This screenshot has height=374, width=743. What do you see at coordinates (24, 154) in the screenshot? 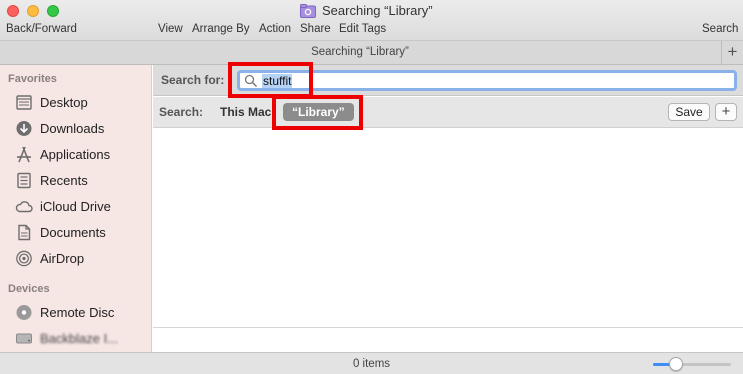
I see `applications-icon` at bounding box center [24, 154].